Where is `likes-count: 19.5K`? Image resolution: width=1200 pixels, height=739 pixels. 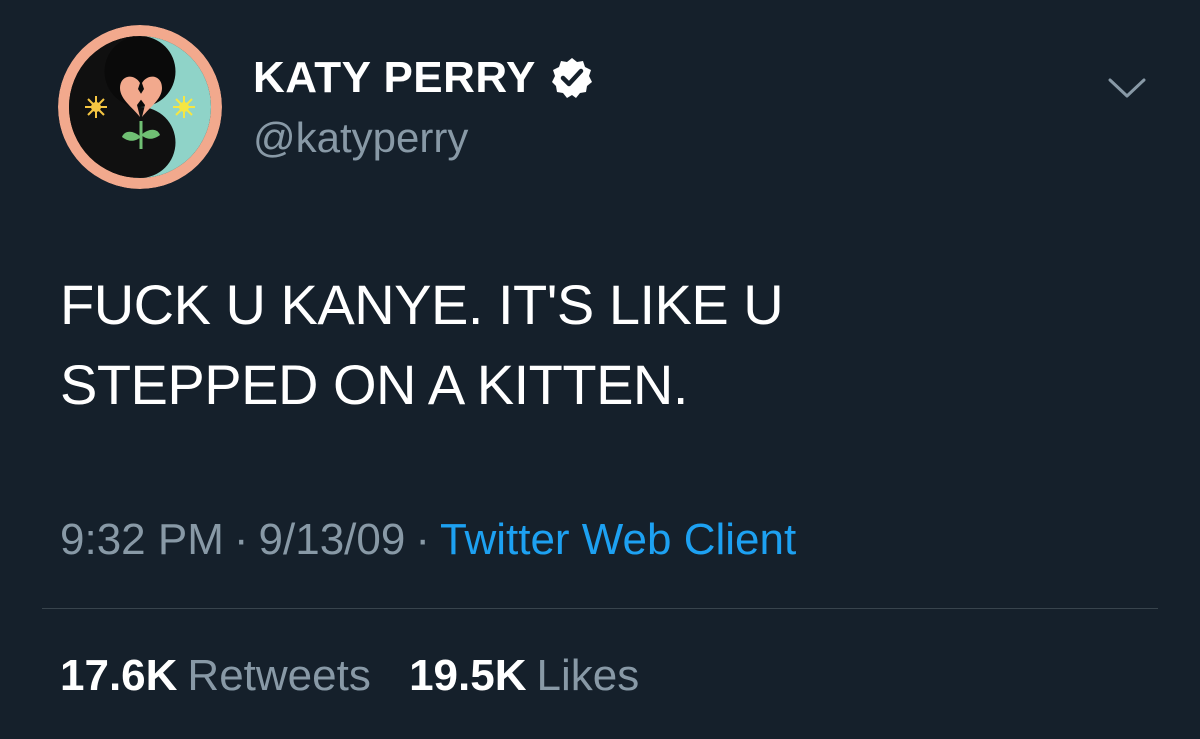 likes-count: 19.5K is located at coordinates (468, 675).